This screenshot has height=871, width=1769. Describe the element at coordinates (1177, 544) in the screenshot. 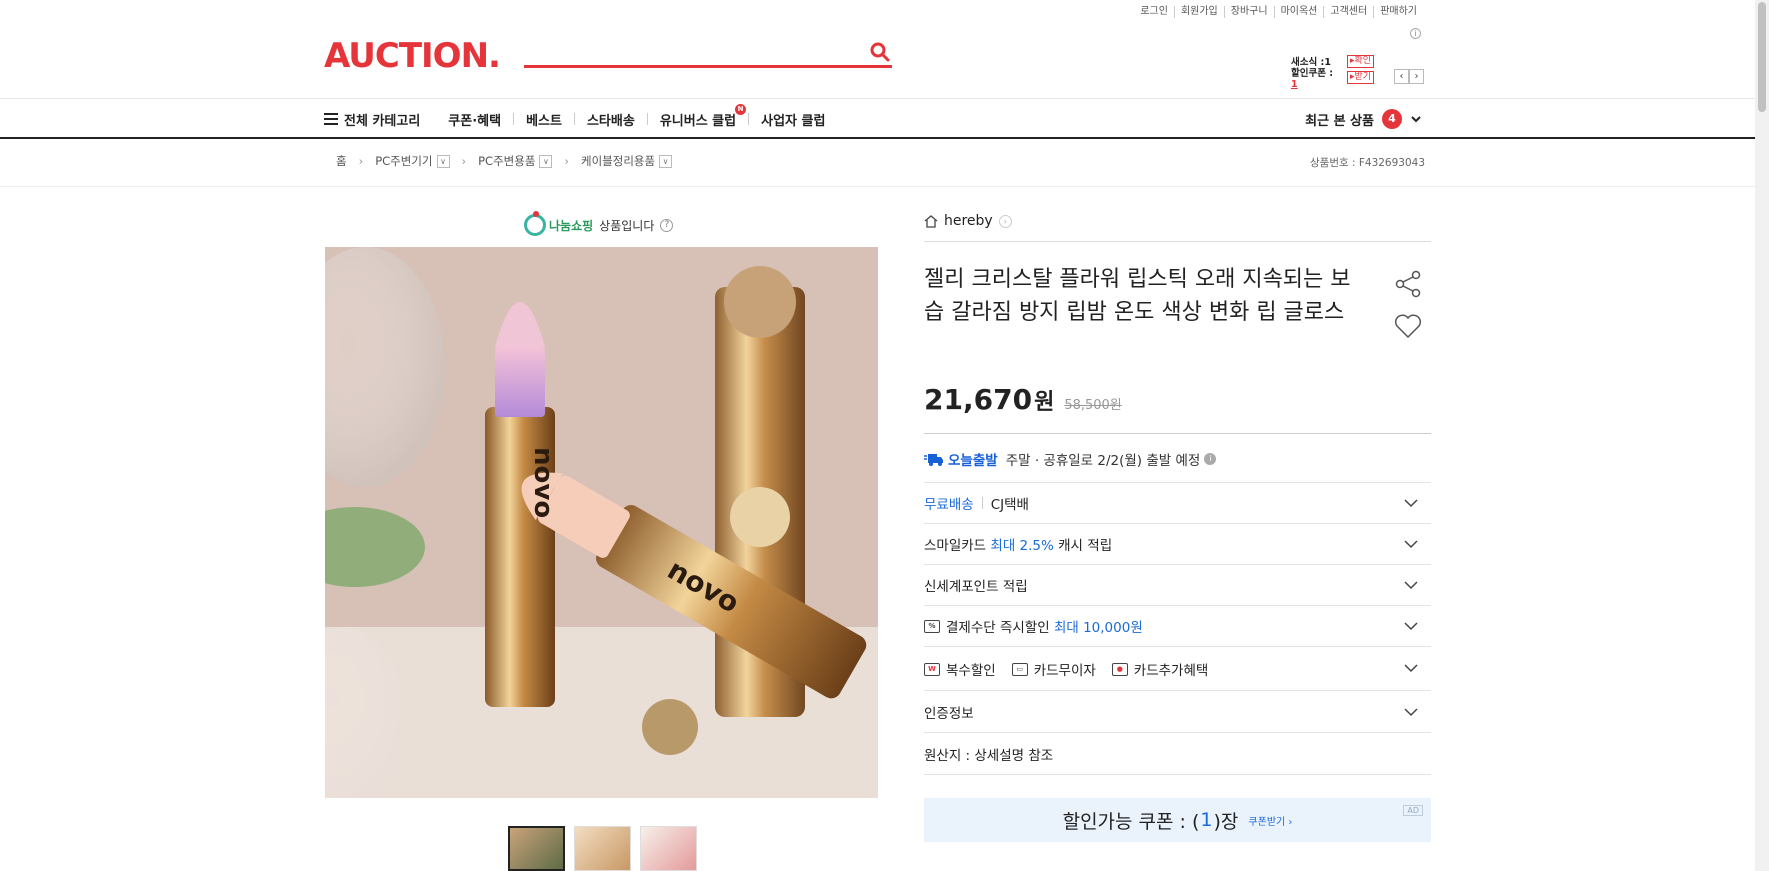

I see `smilecard-row: 스마일카드 최대 2.5% 캐시 적립` at that location.